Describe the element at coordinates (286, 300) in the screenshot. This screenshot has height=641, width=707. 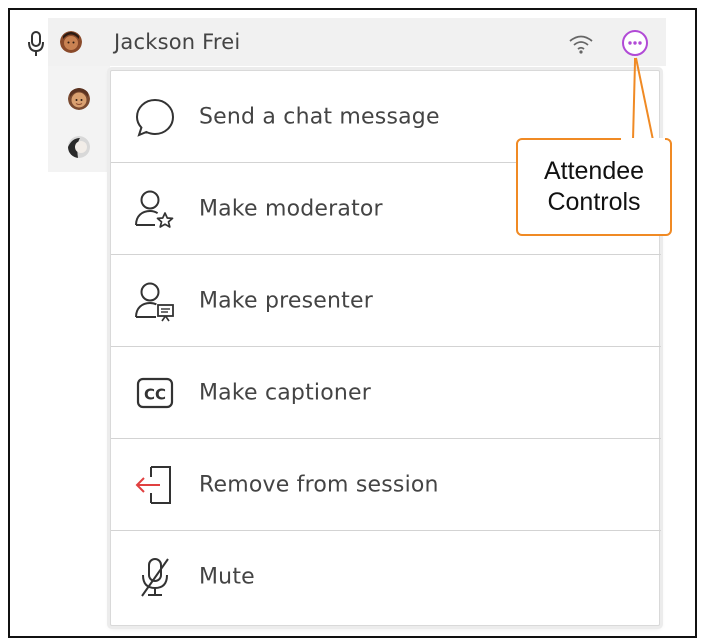
I see `menu-item-label: Make presenter` at that location.